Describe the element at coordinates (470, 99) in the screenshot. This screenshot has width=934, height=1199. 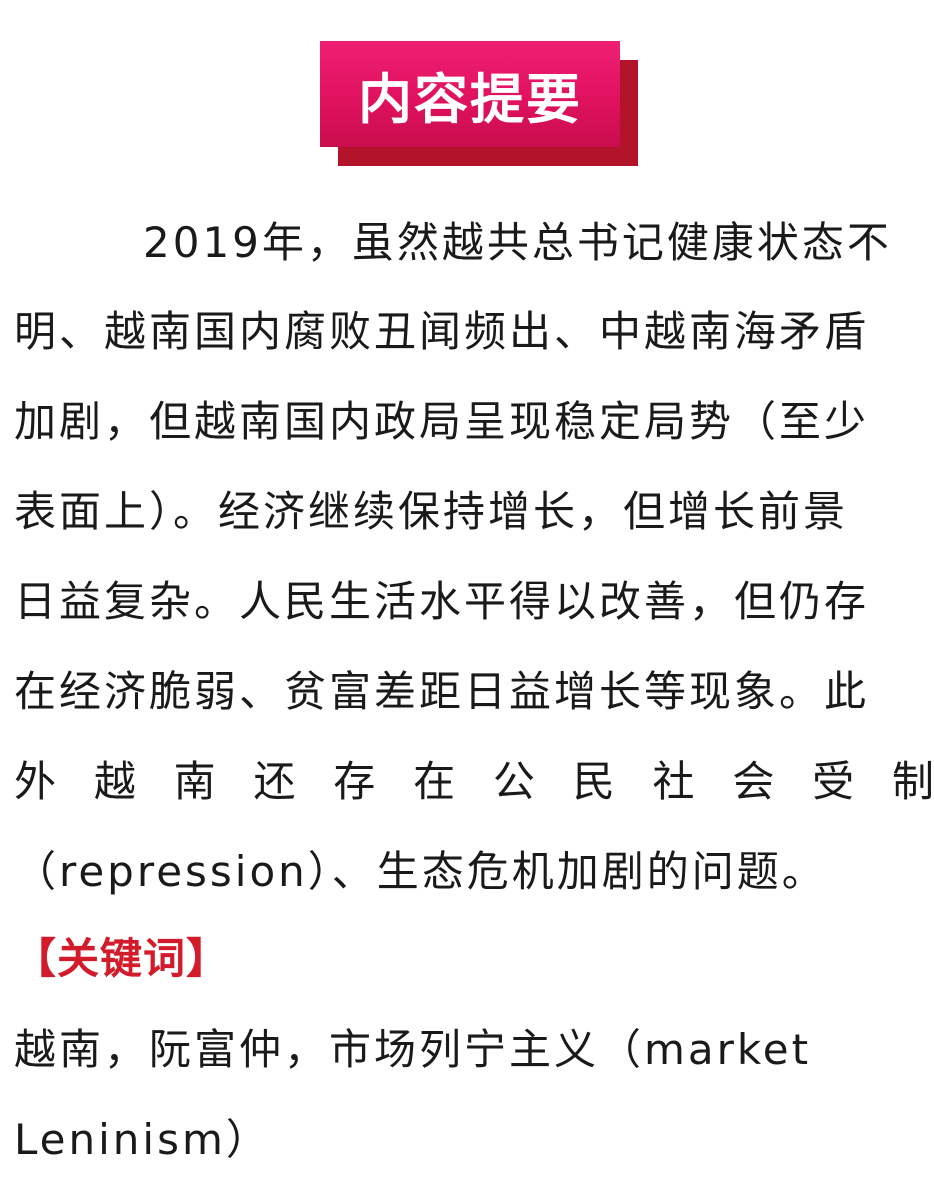
I see `section-title: 内容提要` at that location.